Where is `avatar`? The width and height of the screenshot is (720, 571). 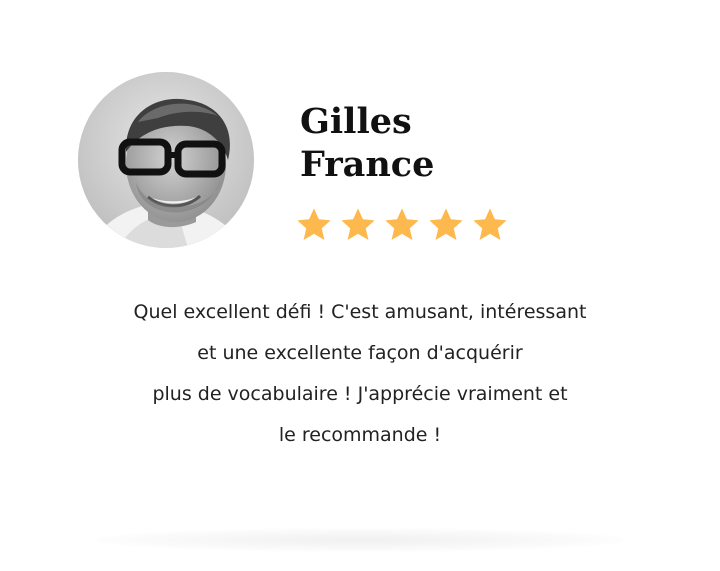 avatar is located at coordinates (166, 160).